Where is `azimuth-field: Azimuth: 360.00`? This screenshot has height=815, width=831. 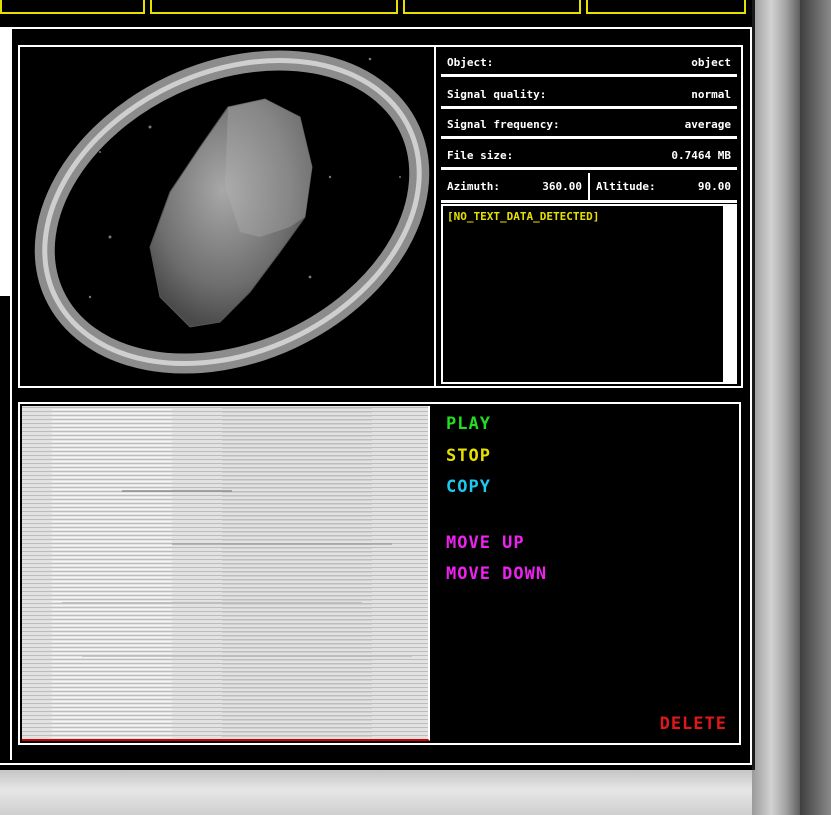
azimuth-field: Azimuth: 360.00 is located at coordinates (514, 186).